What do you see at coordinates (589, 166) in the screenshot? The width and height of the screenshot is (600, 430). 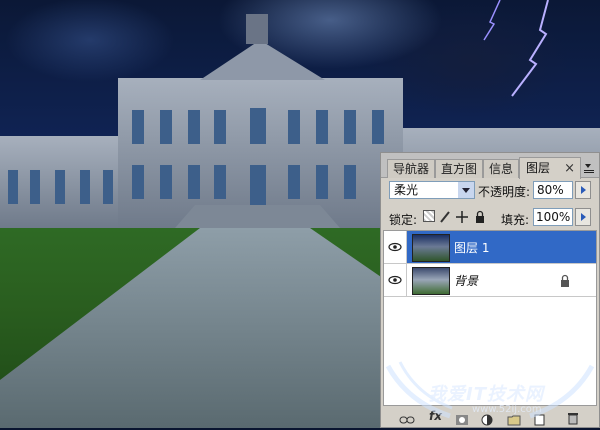 I see `panel-menu-icon` at bounding box center [589, 166].